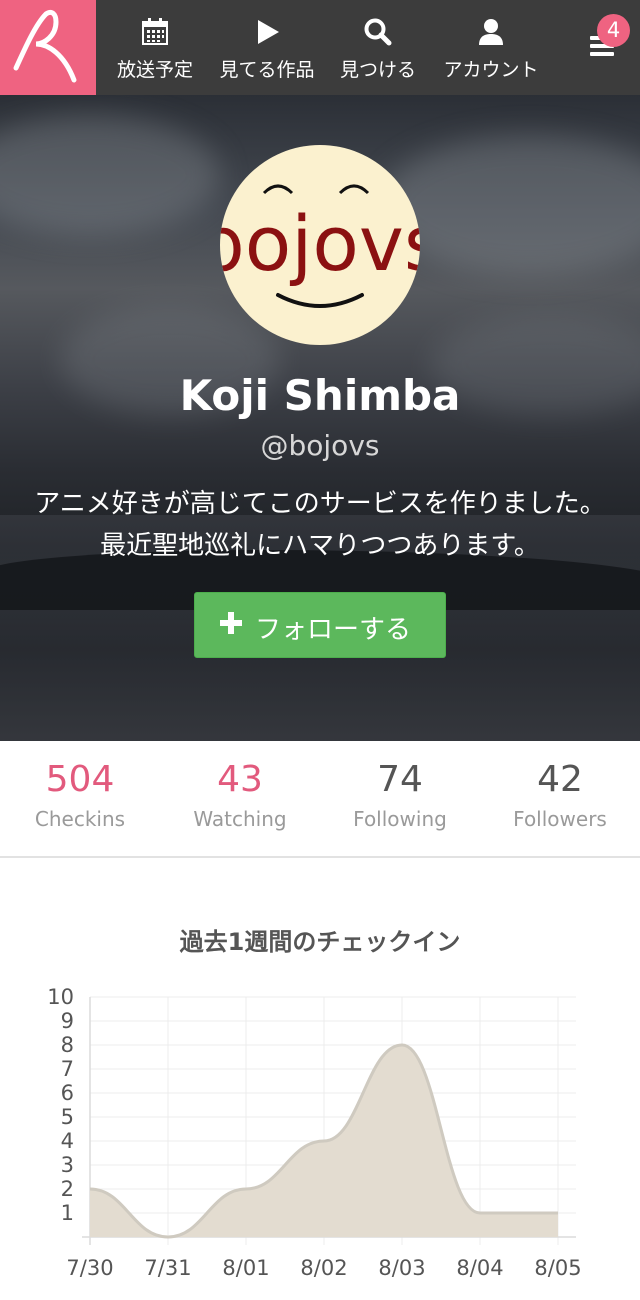 Image resolution: width=640 pixels, height=1300 pixels. What do you see at coordinates (67, 1117) in the screenshot?
I see `y-tick-label: 5` at bounding box center [67, 1117].